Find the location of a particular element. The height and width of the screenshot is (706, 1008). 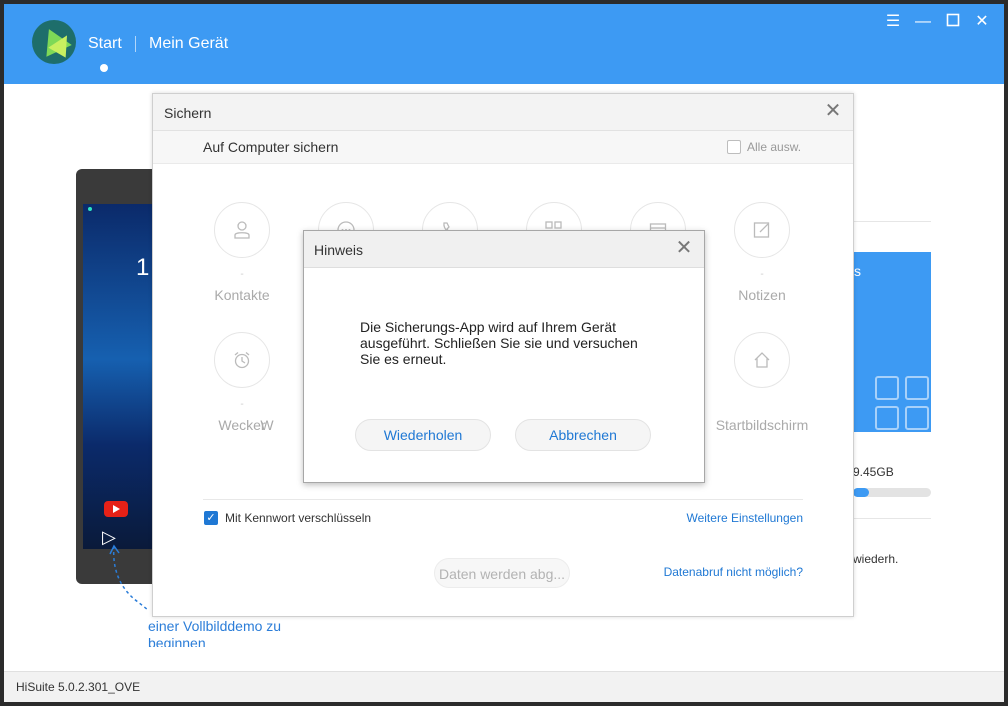

storage-fill is located at coordinates (861, 492).